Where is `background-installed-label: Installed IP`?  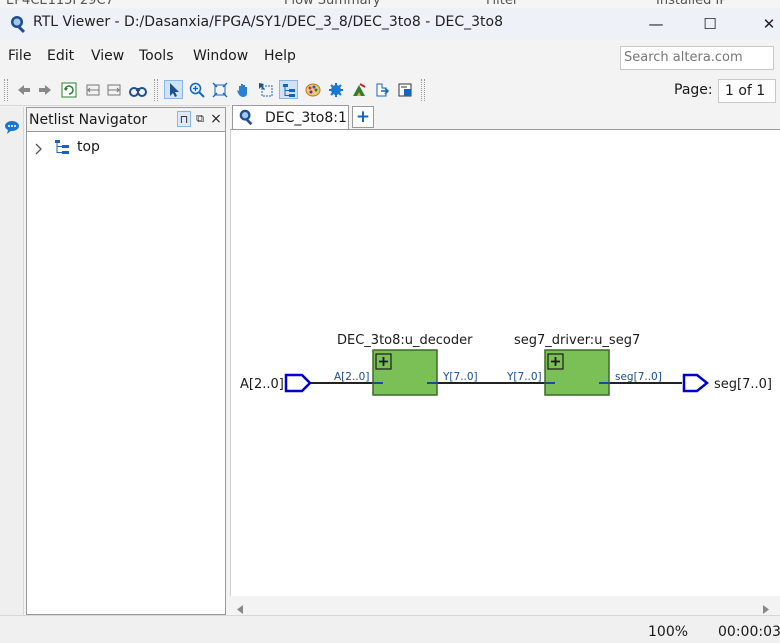 background-installed-label: Installed IP is located at coordinates (692, 4).